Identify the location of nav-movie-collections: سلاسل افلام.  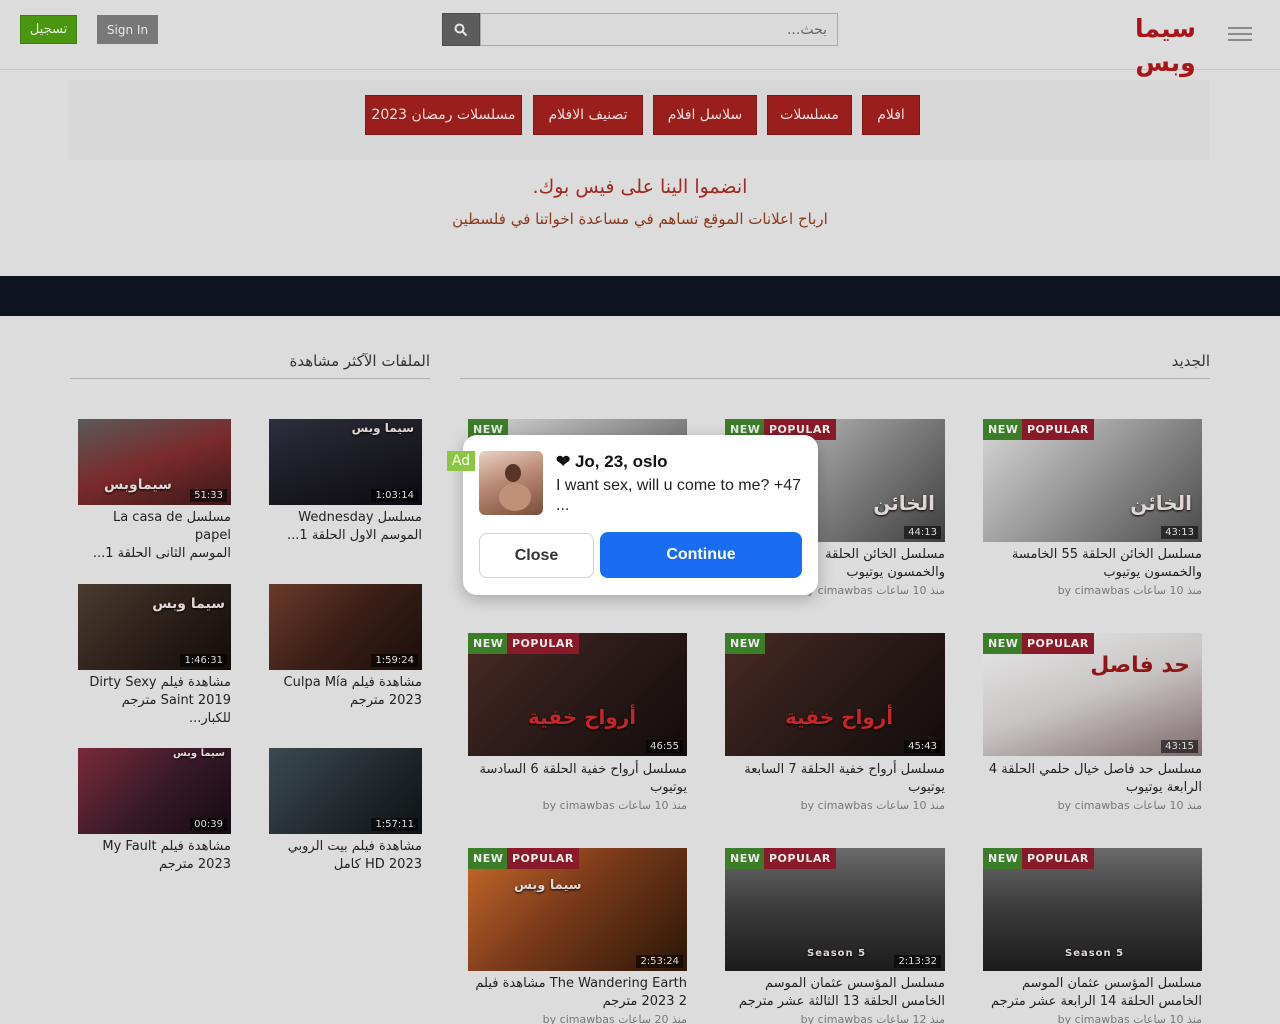
(705, 115).